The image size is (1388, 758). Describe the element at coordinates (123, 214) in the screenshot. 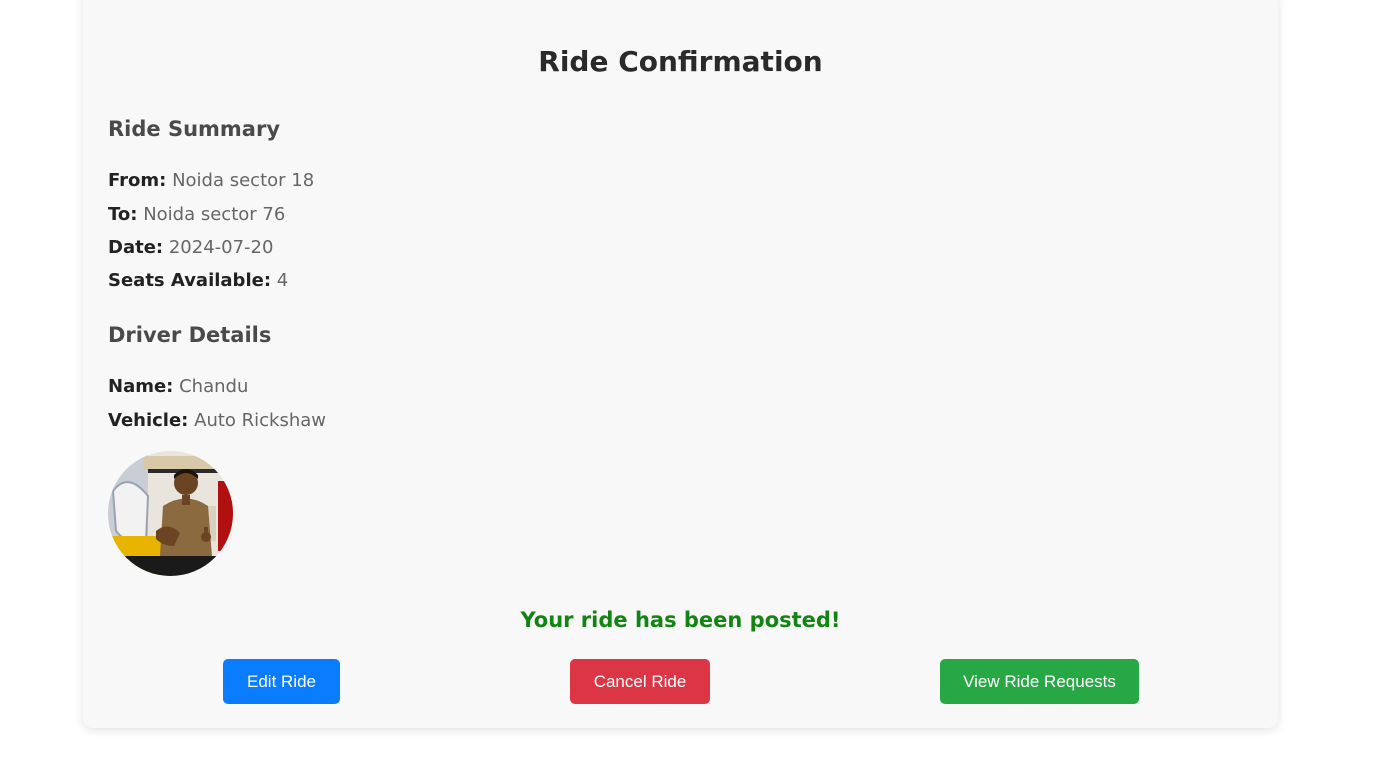

I see `to-label: To:` at that location.